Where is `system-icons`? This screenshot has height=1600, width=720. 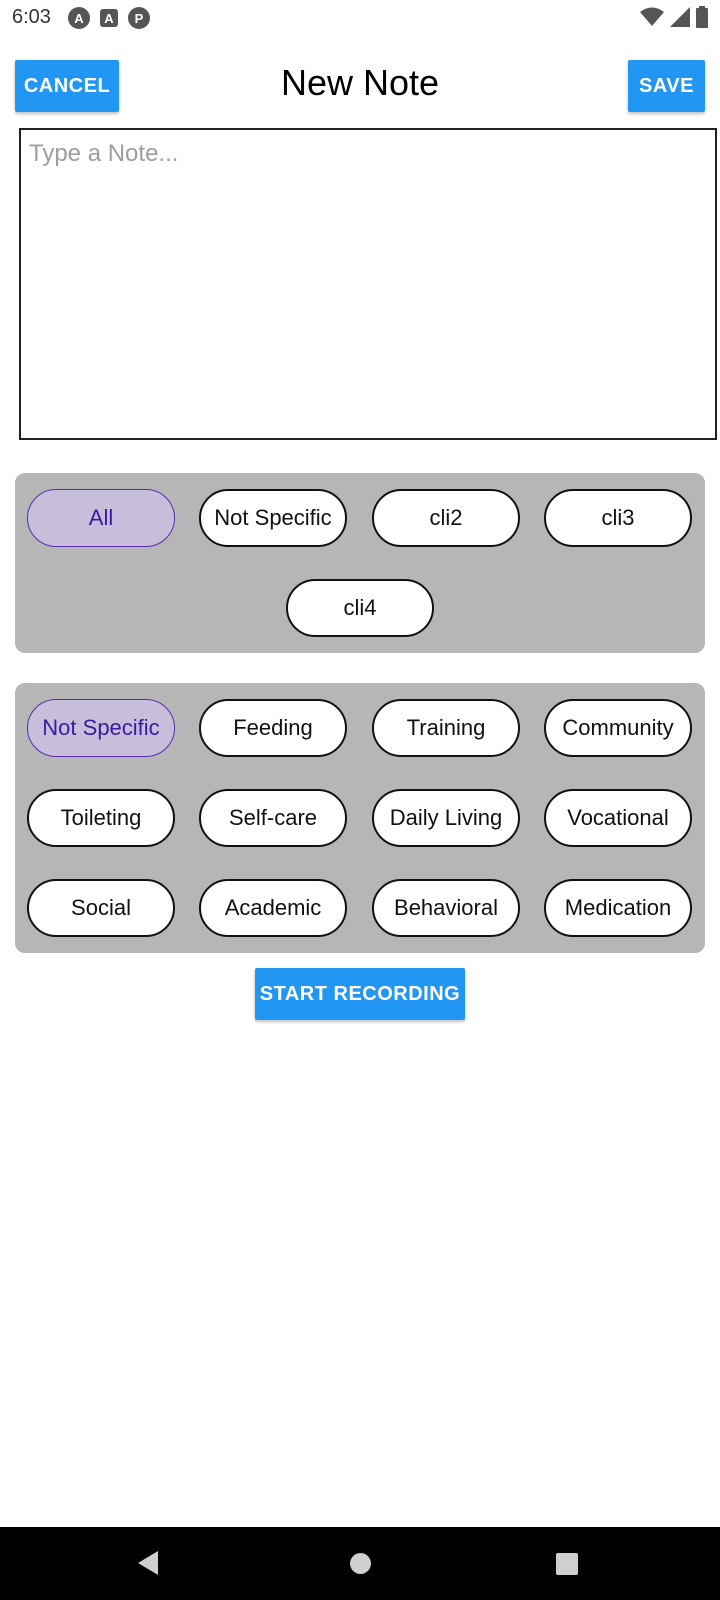
system-icons is located at coordinates (674, 17).